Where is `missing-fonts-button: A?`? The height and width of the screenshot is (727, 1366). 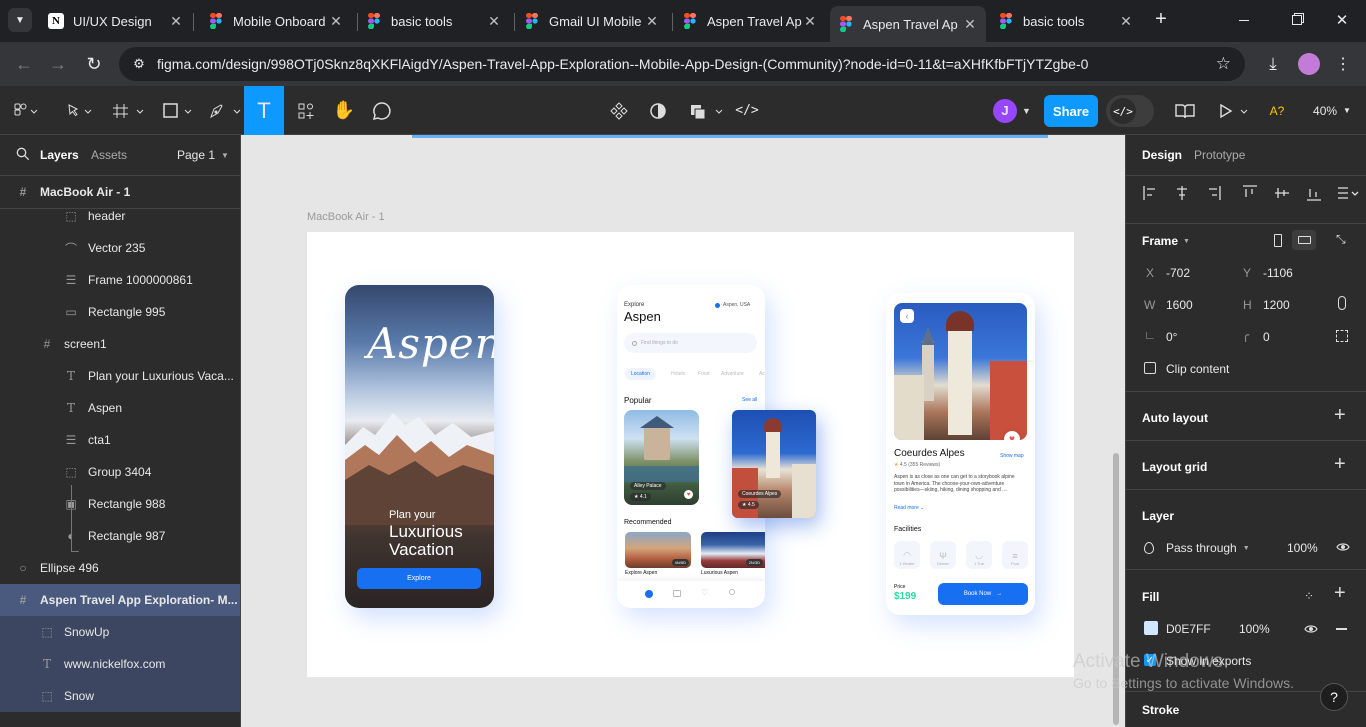
missing-fonts-button: A? is located at coordinates (1277, 110).